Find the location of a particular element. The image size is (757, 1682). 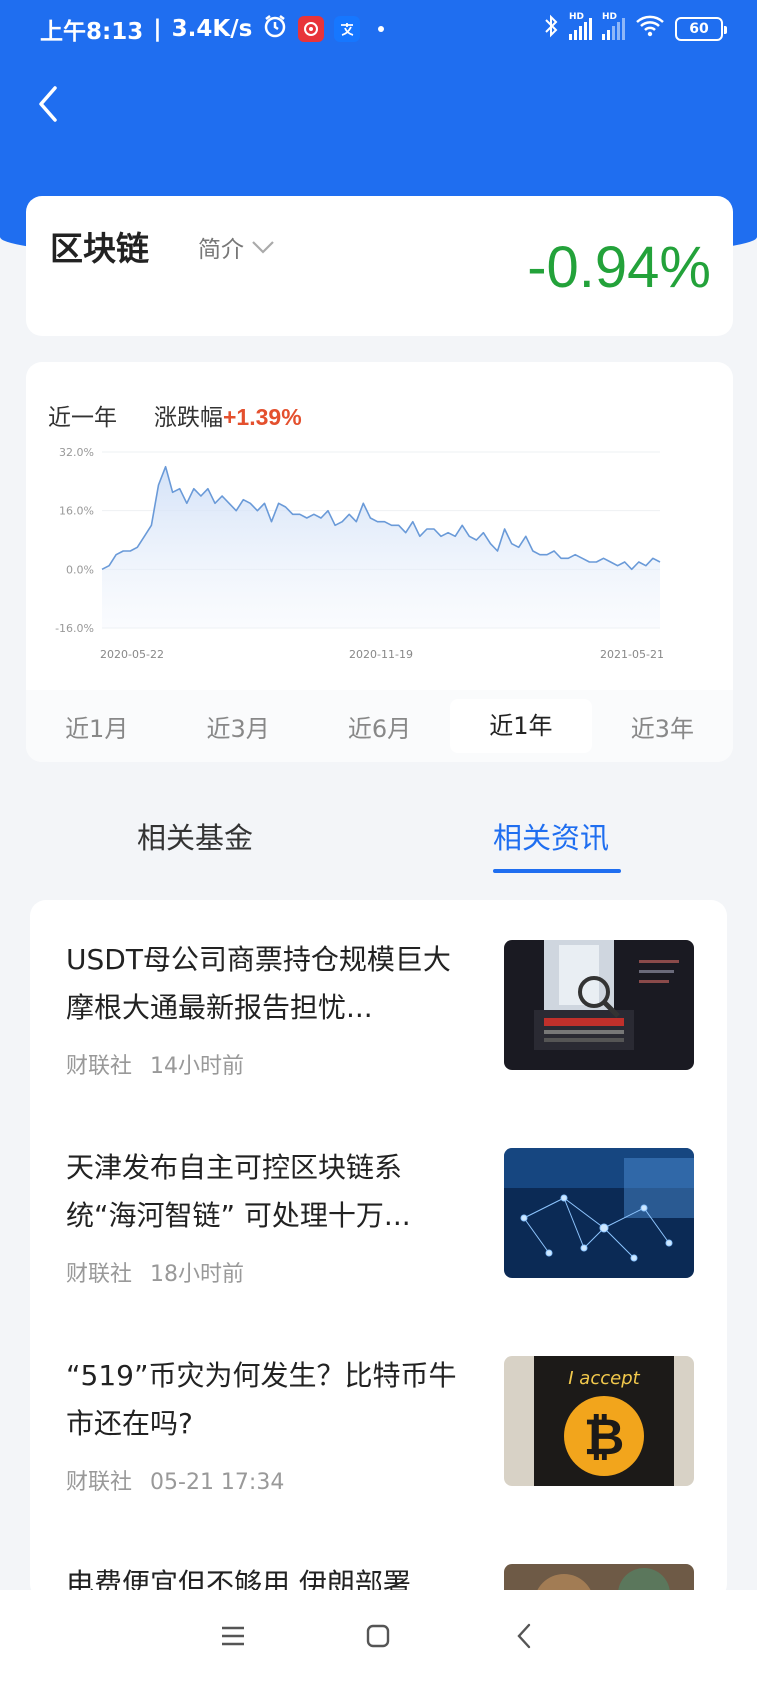

news-meta: 财联社 14小时前 is located at coordinates (155, 1064).